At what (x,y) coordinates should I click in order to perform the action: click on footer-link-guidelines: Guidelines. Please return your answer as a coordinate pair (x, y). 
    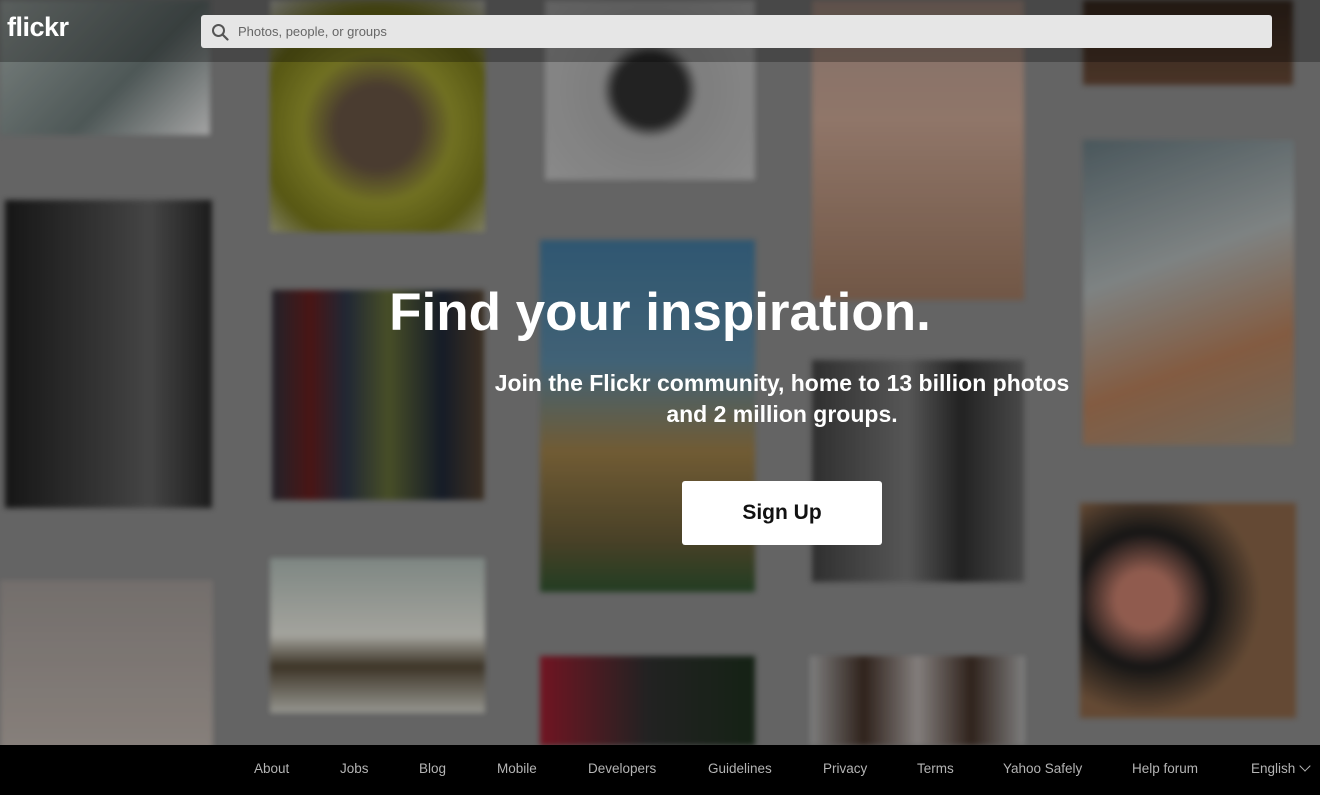
    Looking at the image, I should click on (740, 768).